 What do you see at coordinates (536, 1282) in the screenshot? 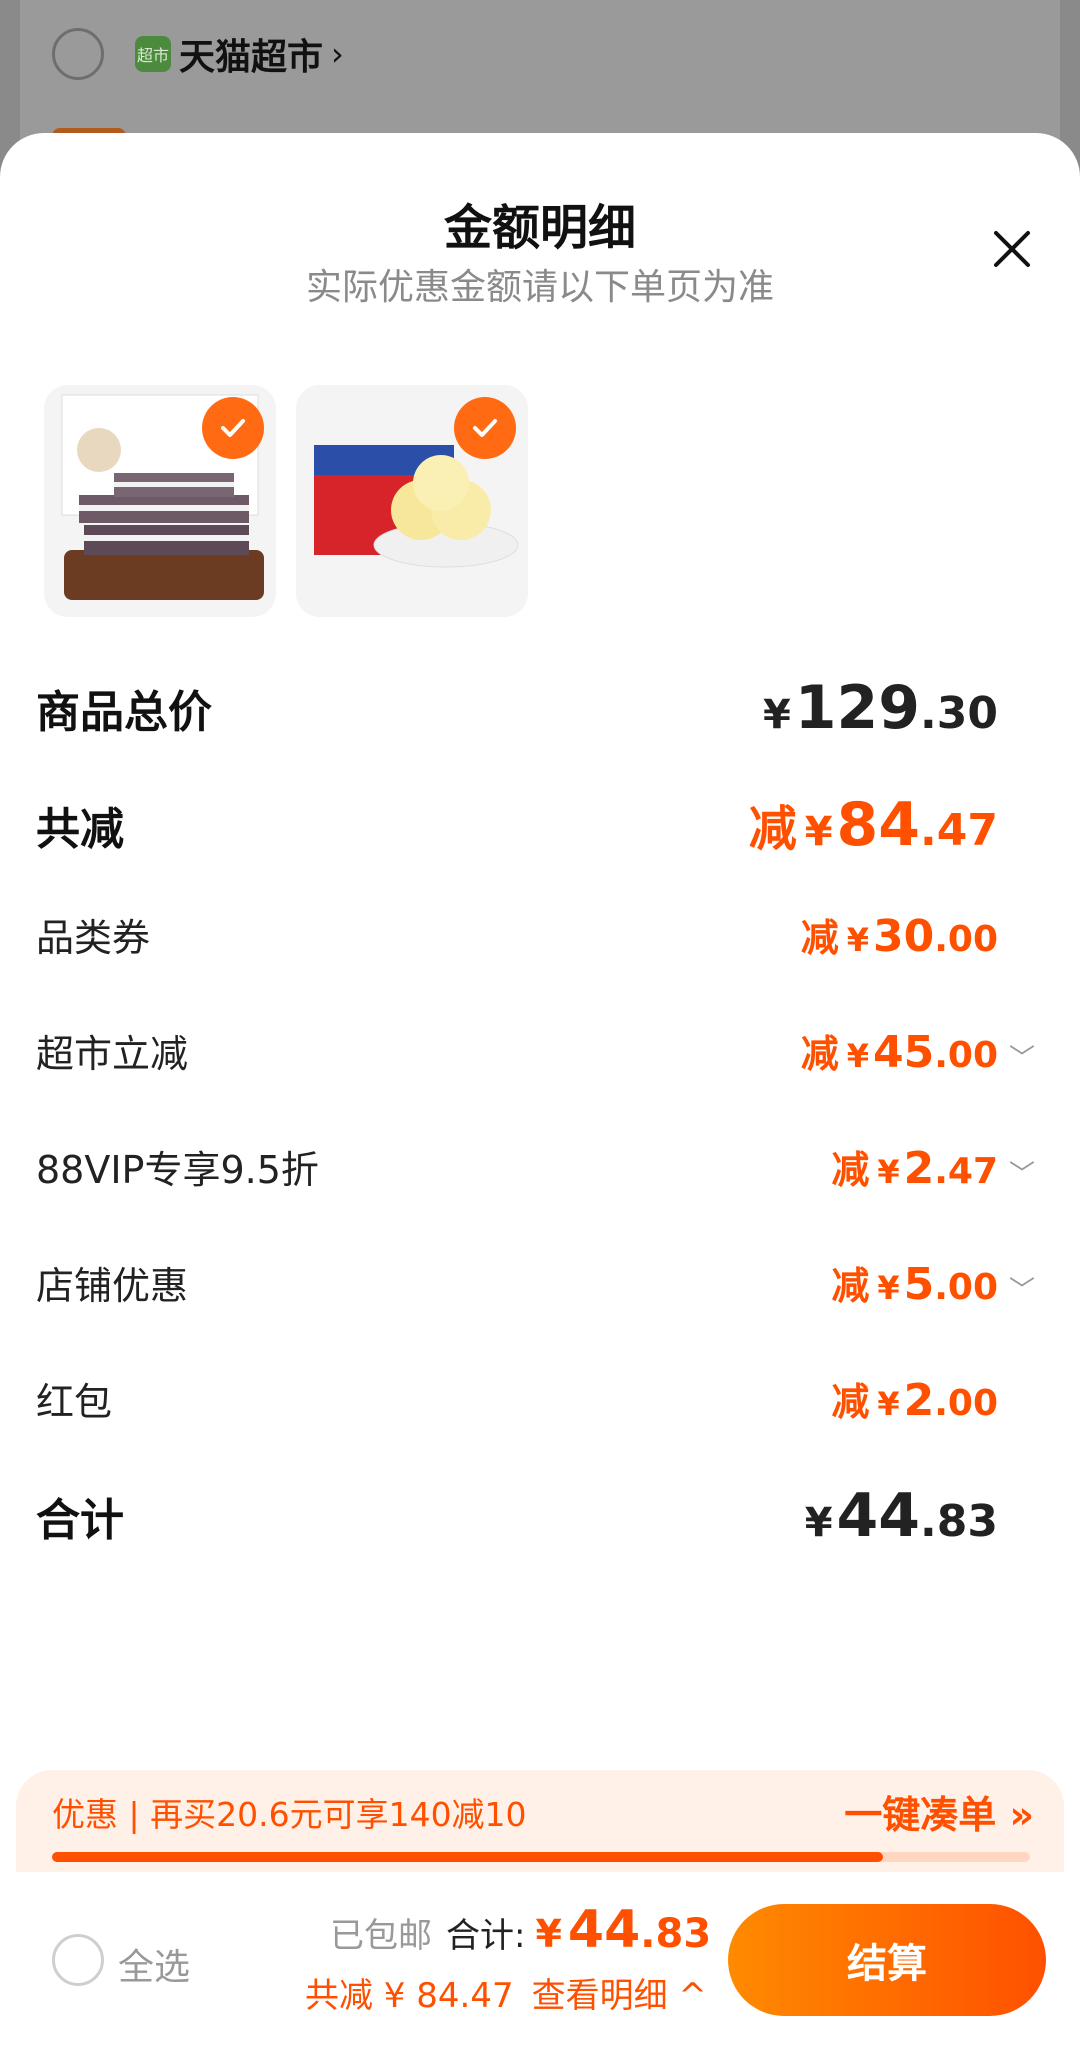
I see `row-discount: 店铺优惠 减 ¥ 5 .00 ﹀` at bounding box center [536, 1282].